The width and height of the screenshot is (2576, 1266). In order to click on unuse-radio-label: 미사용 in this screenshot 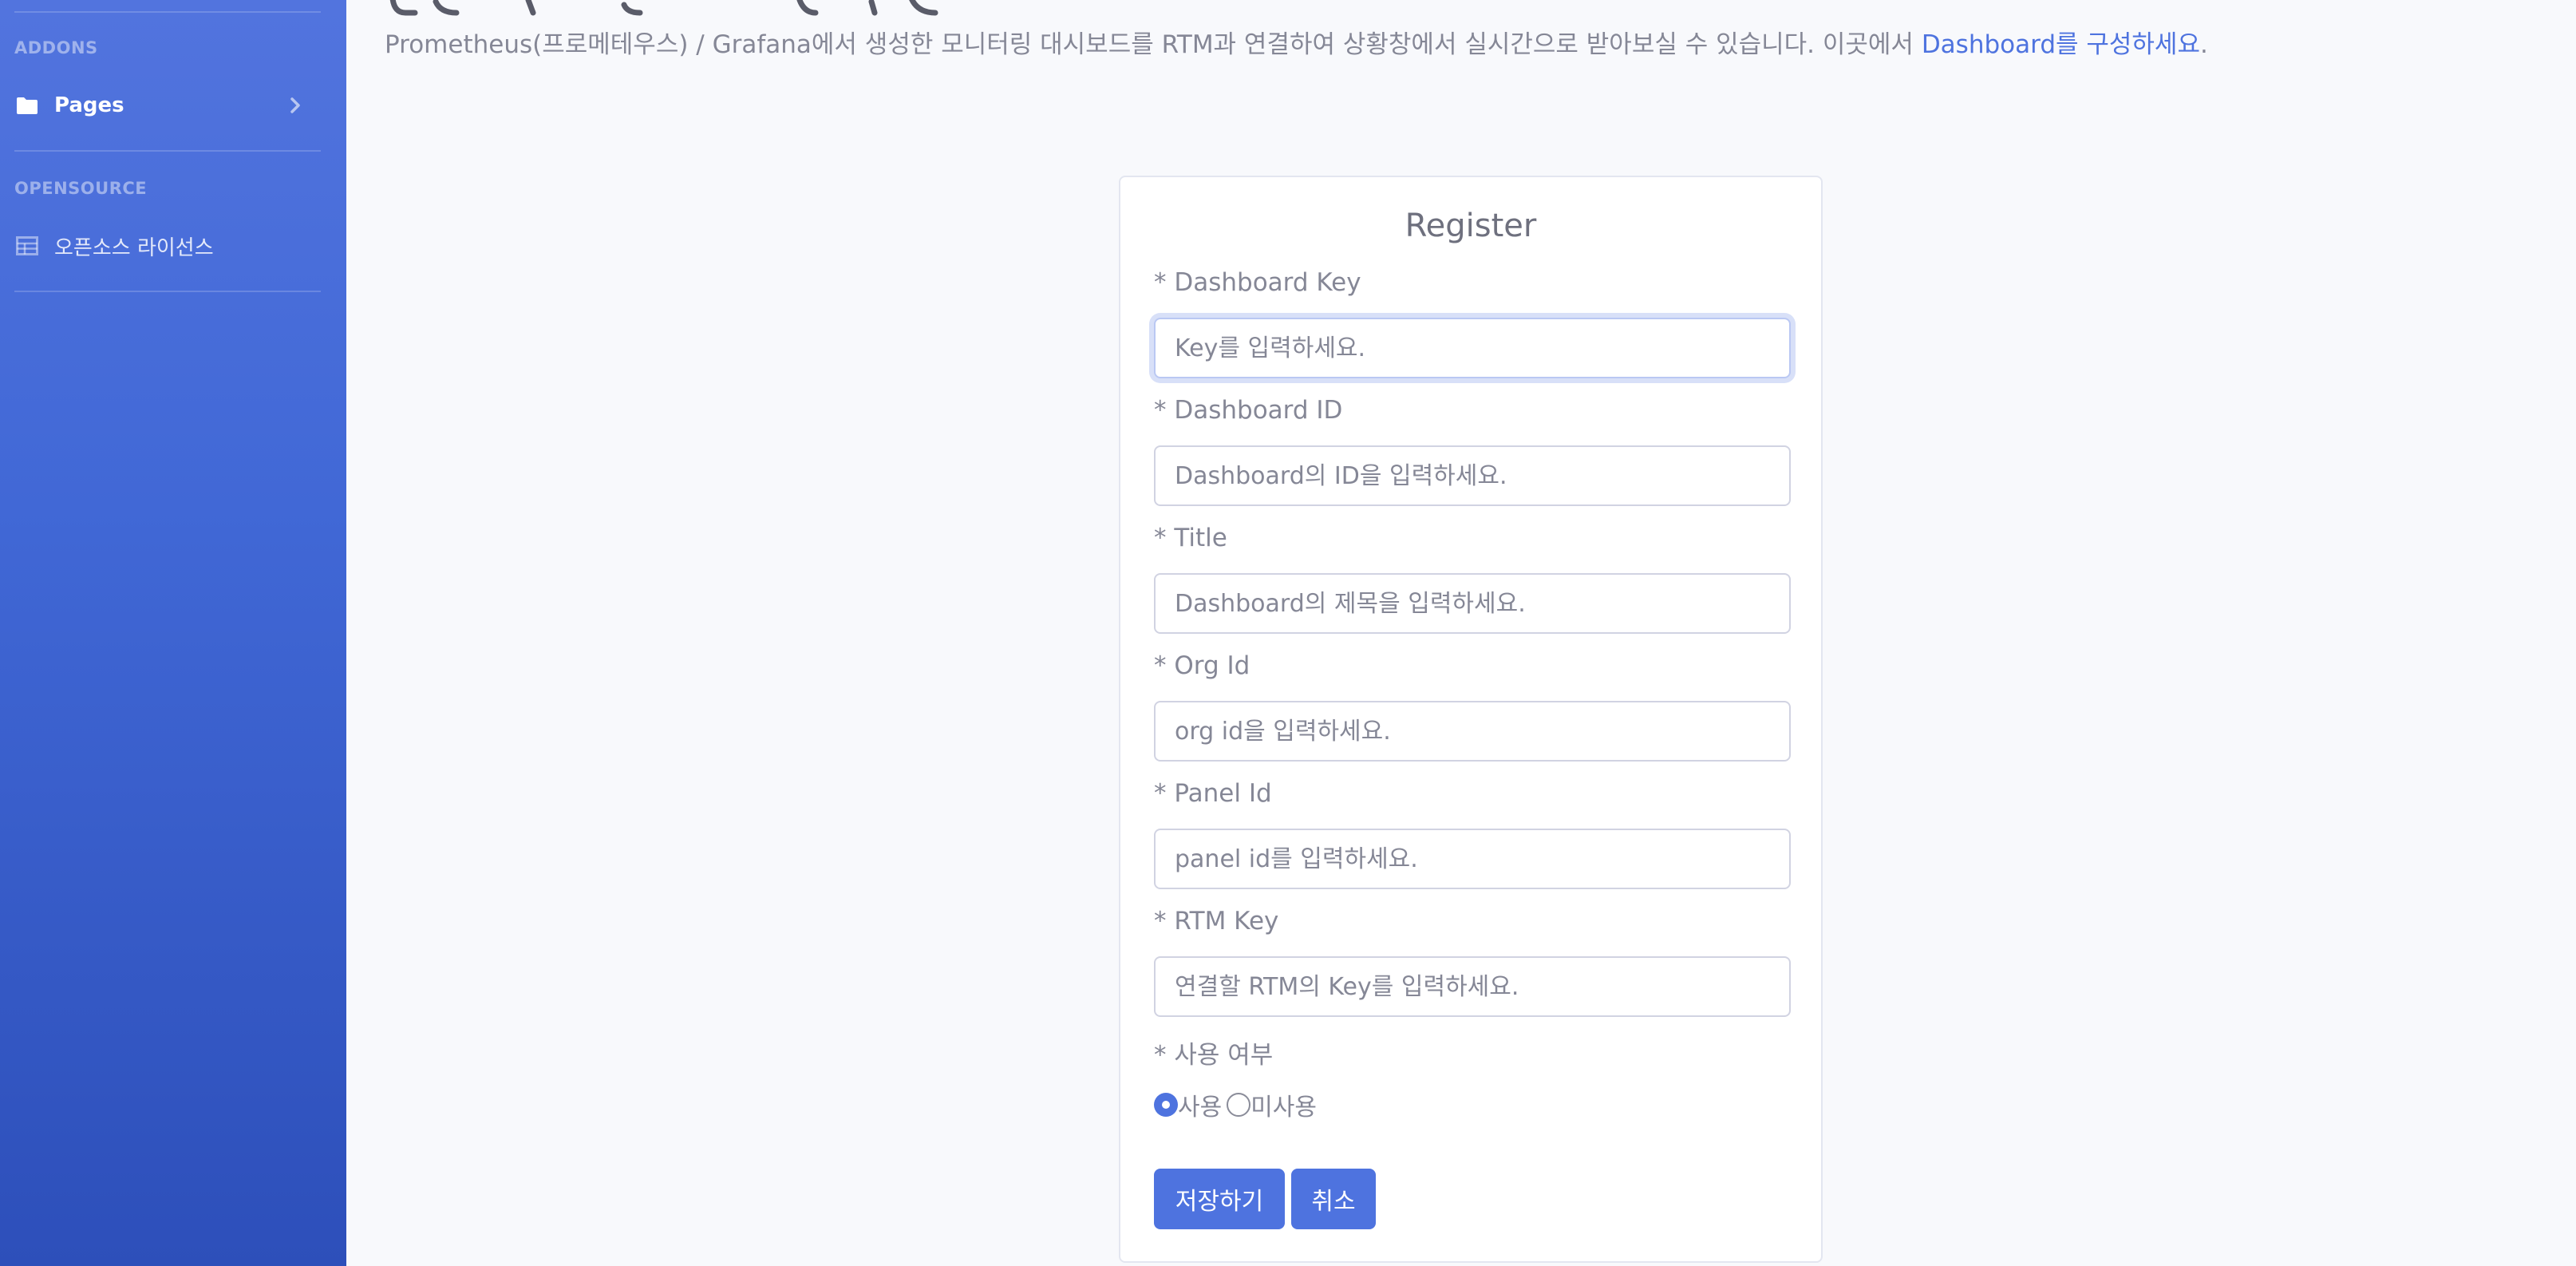, I will do `click(1284, 1108)`.